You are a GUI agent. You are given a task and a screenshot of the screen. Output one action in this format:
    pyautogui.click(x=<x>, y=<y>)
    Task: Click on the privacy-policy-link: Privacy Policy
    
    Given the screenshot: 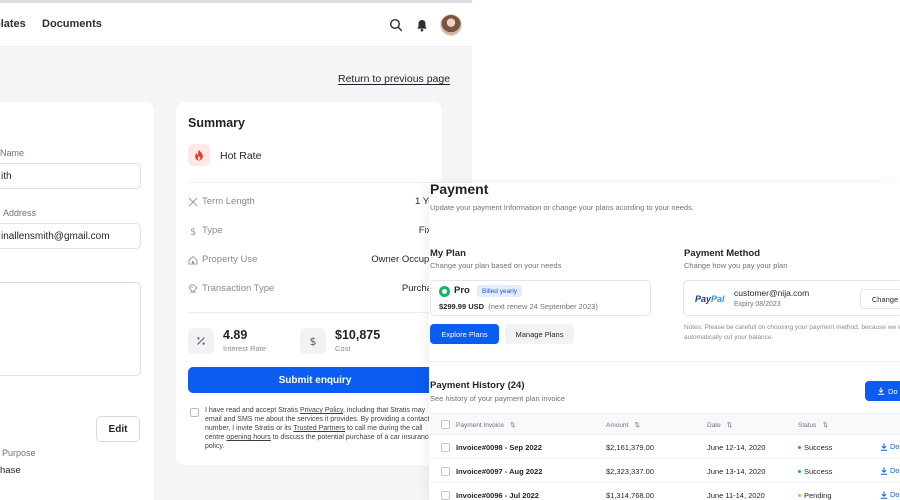 What is the action you would take?
    pyautogui.click(x=321, y=410)
    